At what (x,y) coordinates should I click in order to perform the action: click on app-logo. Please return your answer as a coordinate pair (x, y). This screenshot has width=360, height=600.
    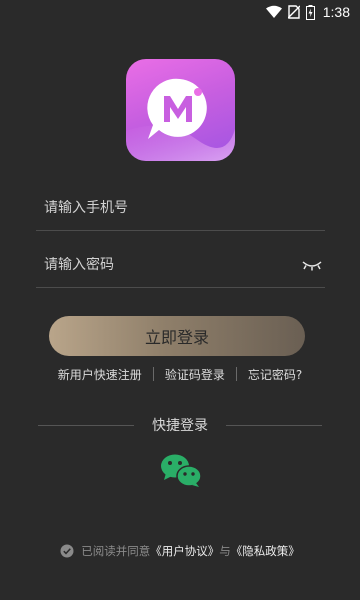
    Looking at the image, I should click on (180, 110).